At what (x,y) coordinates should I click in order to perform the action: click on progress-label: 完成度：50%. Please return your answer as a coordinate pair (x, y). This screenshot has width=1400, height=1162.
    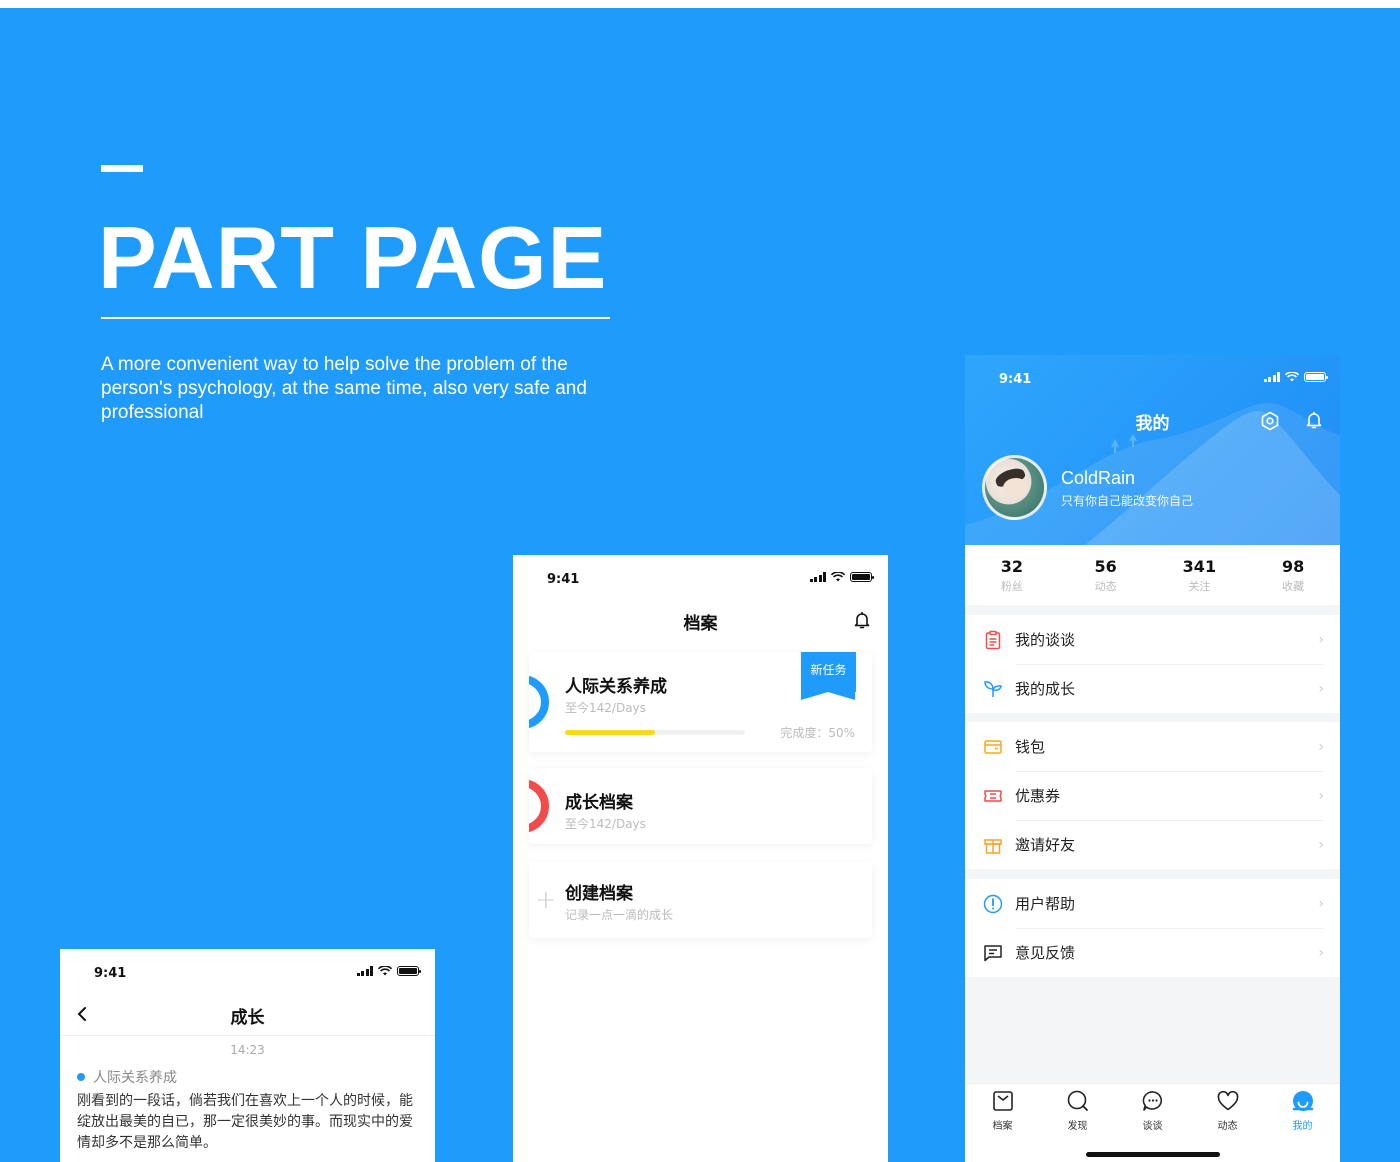
    Looking at the image, I should click on (817, 733).